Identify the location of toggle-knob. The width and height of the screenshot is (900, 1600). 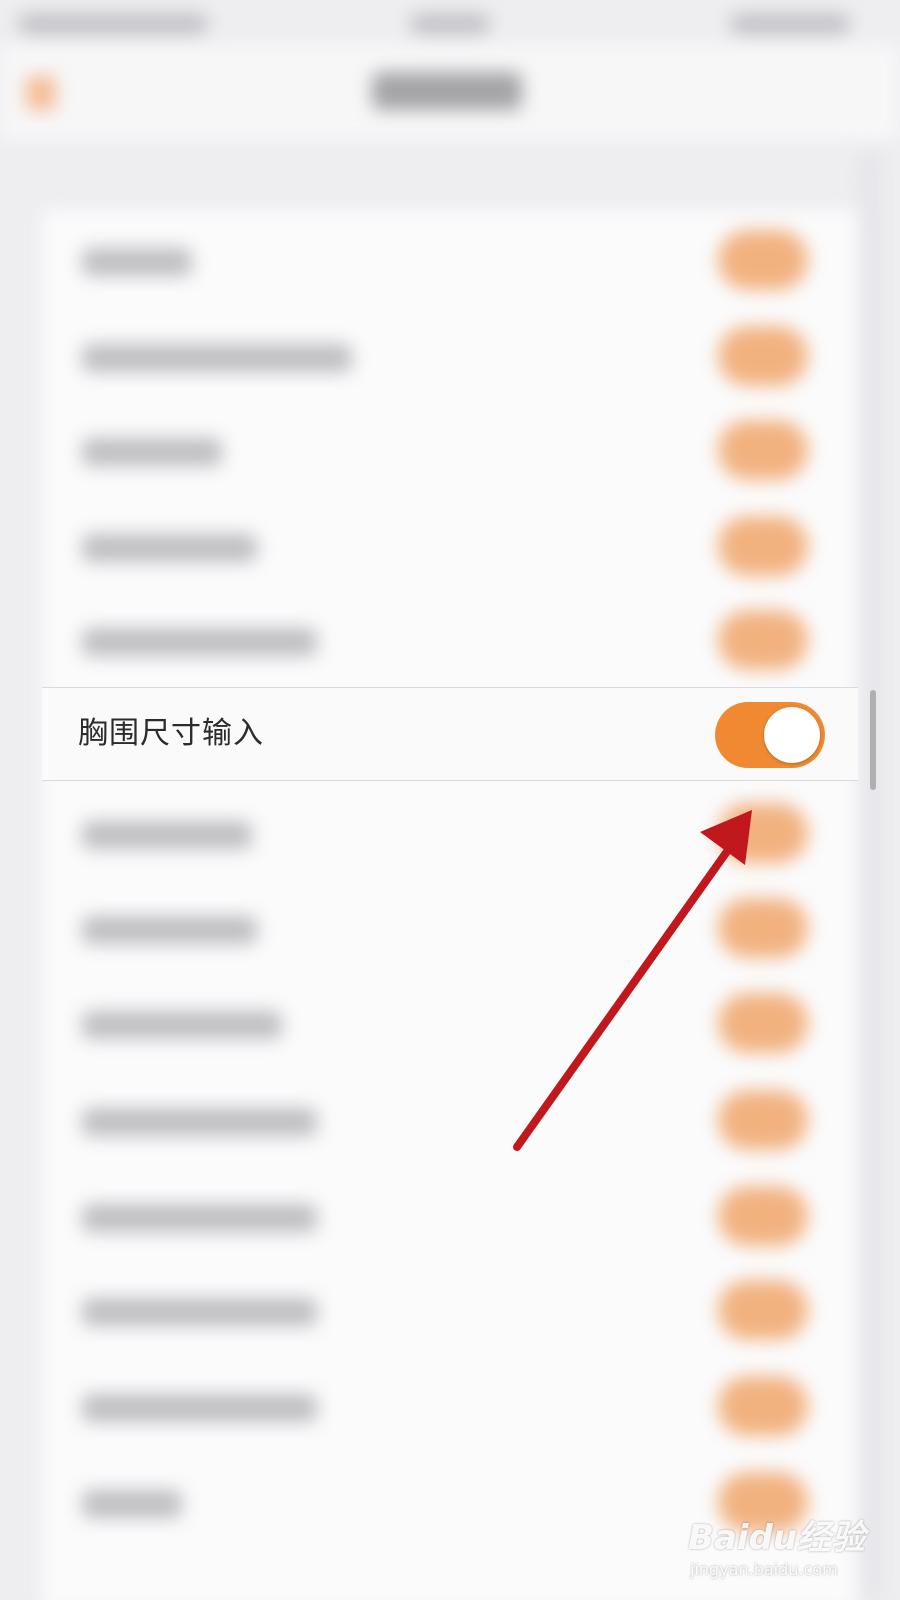
(792, 735).